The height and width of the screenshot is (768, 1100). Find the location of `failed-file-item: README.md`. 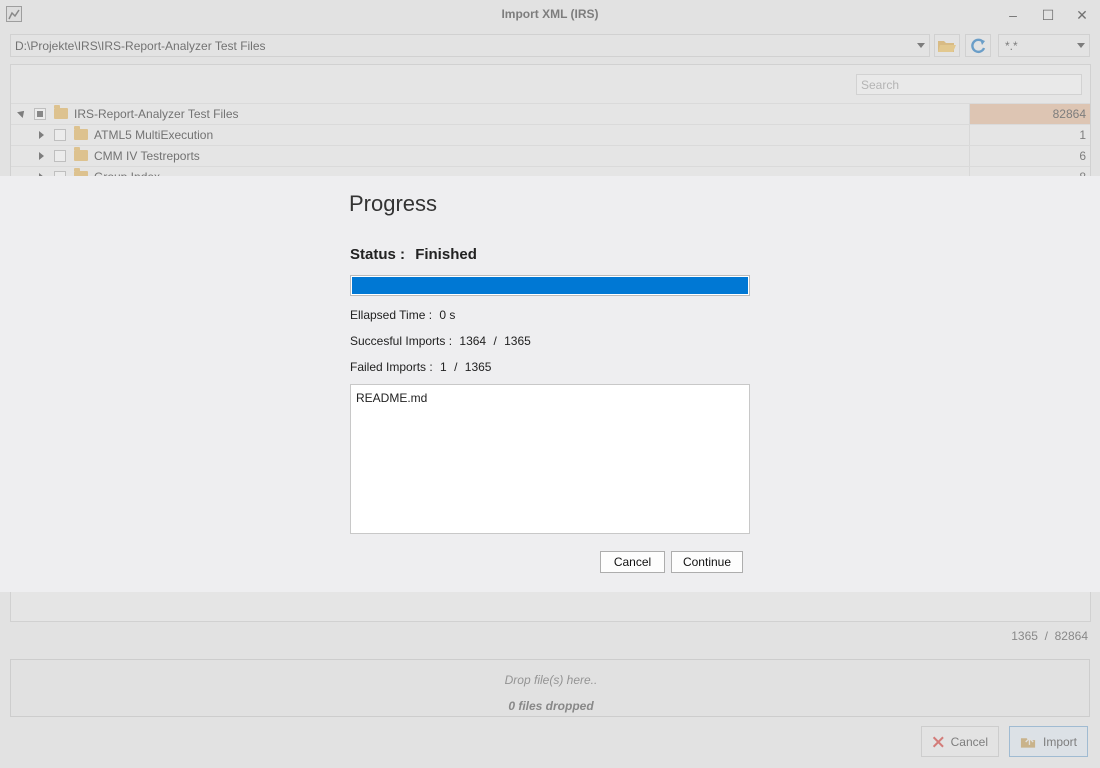

failed-file-item: README.md is located at coordinates (391, 398).